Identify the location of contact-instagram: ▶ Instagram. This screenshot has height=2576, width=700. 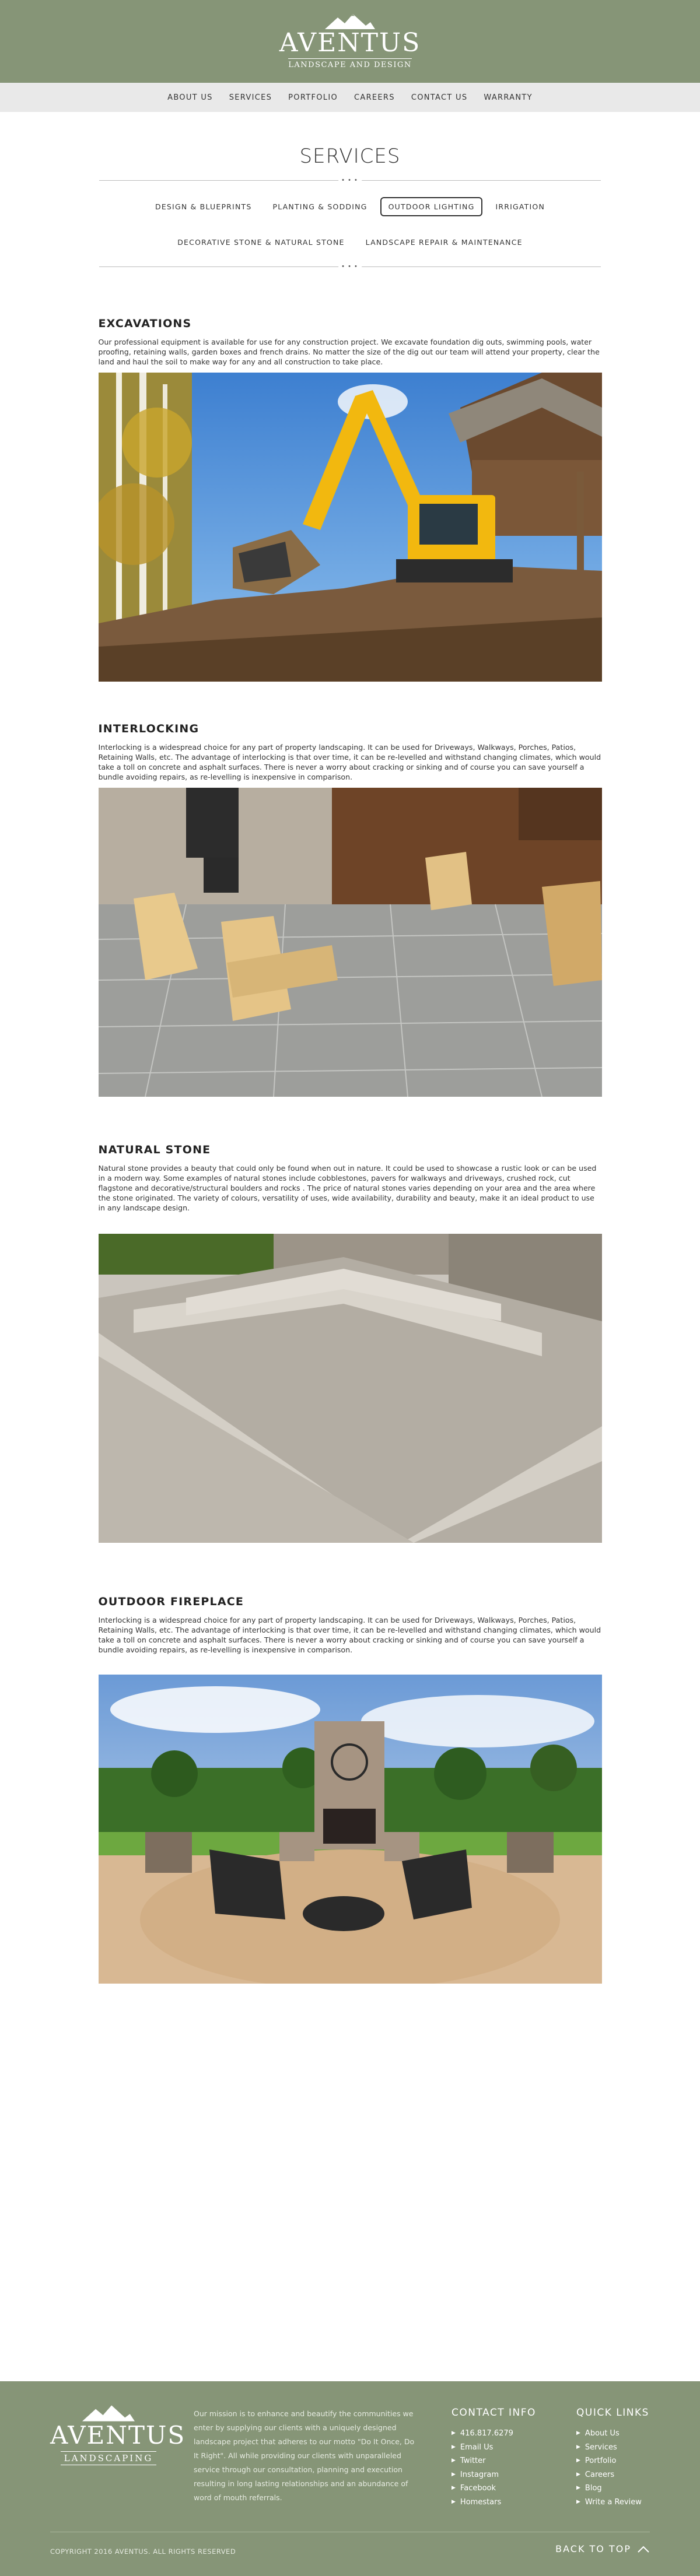
(494, 2475).